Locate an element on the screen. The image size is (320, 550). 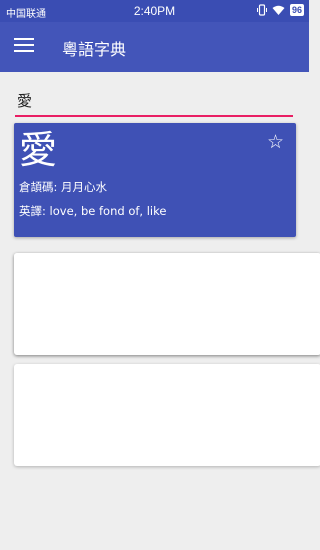
english-line: 英譯: love, be fond of, like is located at coordinates (92, 211).